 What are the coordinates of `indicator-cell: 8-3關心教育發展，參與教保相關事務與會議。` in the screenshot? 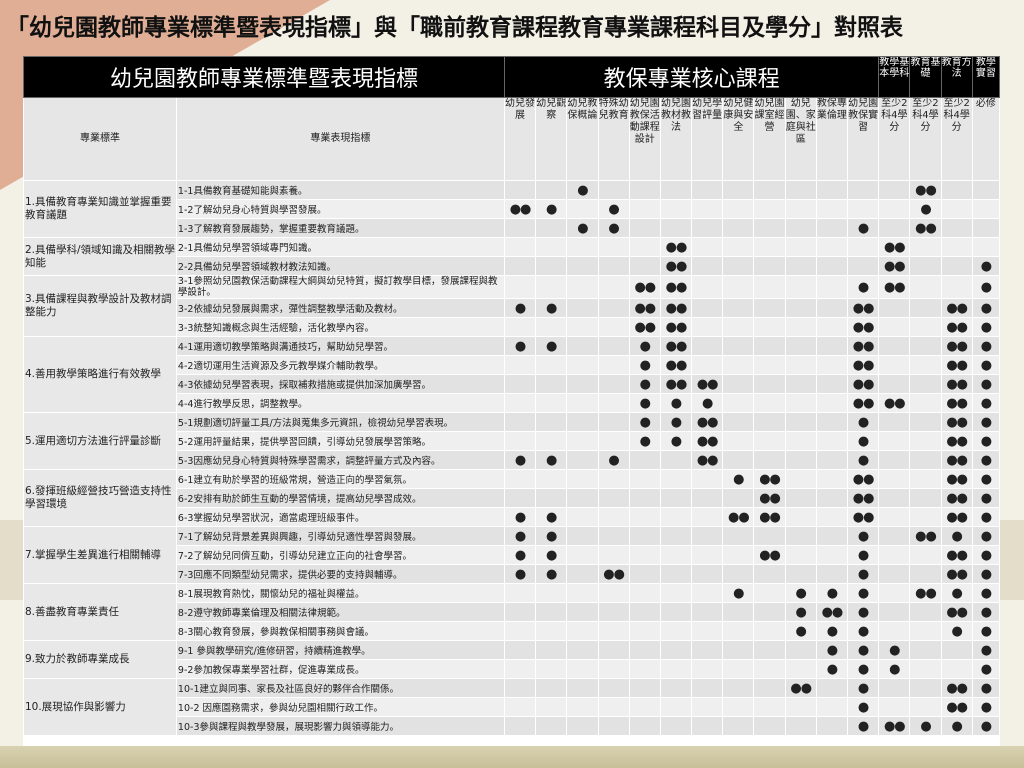 It's located at (340, 631).